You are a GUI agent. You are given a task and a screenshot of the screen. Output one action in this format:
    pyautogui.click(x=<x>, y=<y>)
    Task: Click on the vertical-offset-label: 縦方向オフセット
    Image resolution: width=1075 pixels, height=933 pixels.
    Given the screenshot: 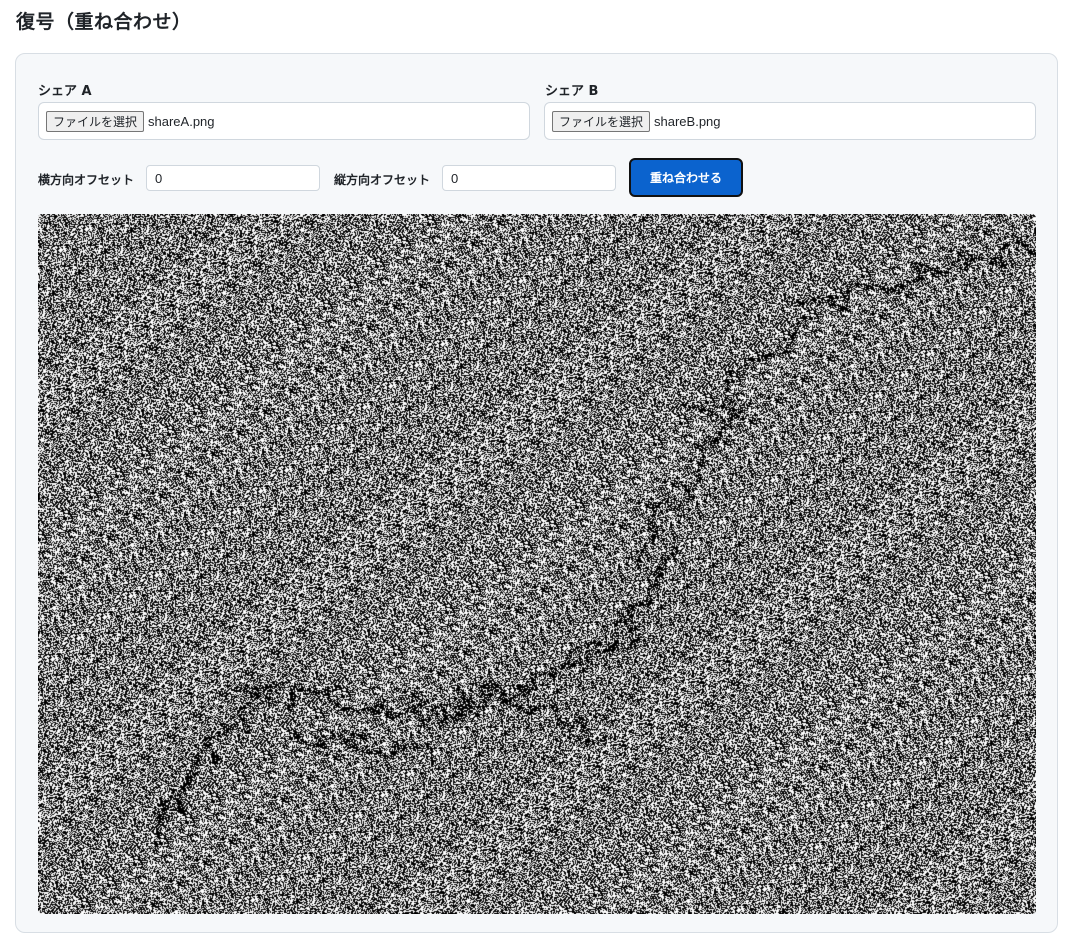 What is the action you would take?
    pyautogui.click(x=382, y=180)
    